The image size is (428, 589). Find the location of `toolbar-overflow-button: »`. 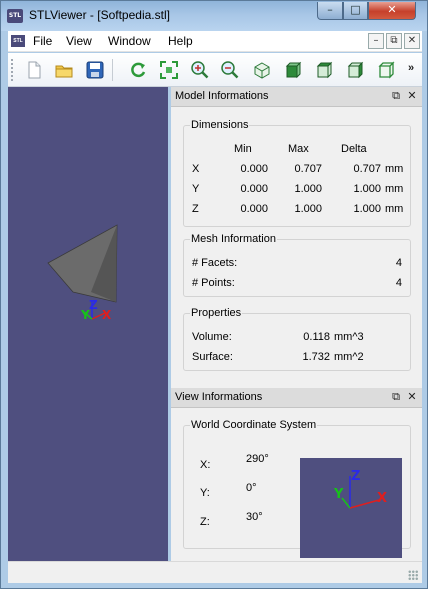

toolbar-overflow-button: » is located at coordinates (411, 68).